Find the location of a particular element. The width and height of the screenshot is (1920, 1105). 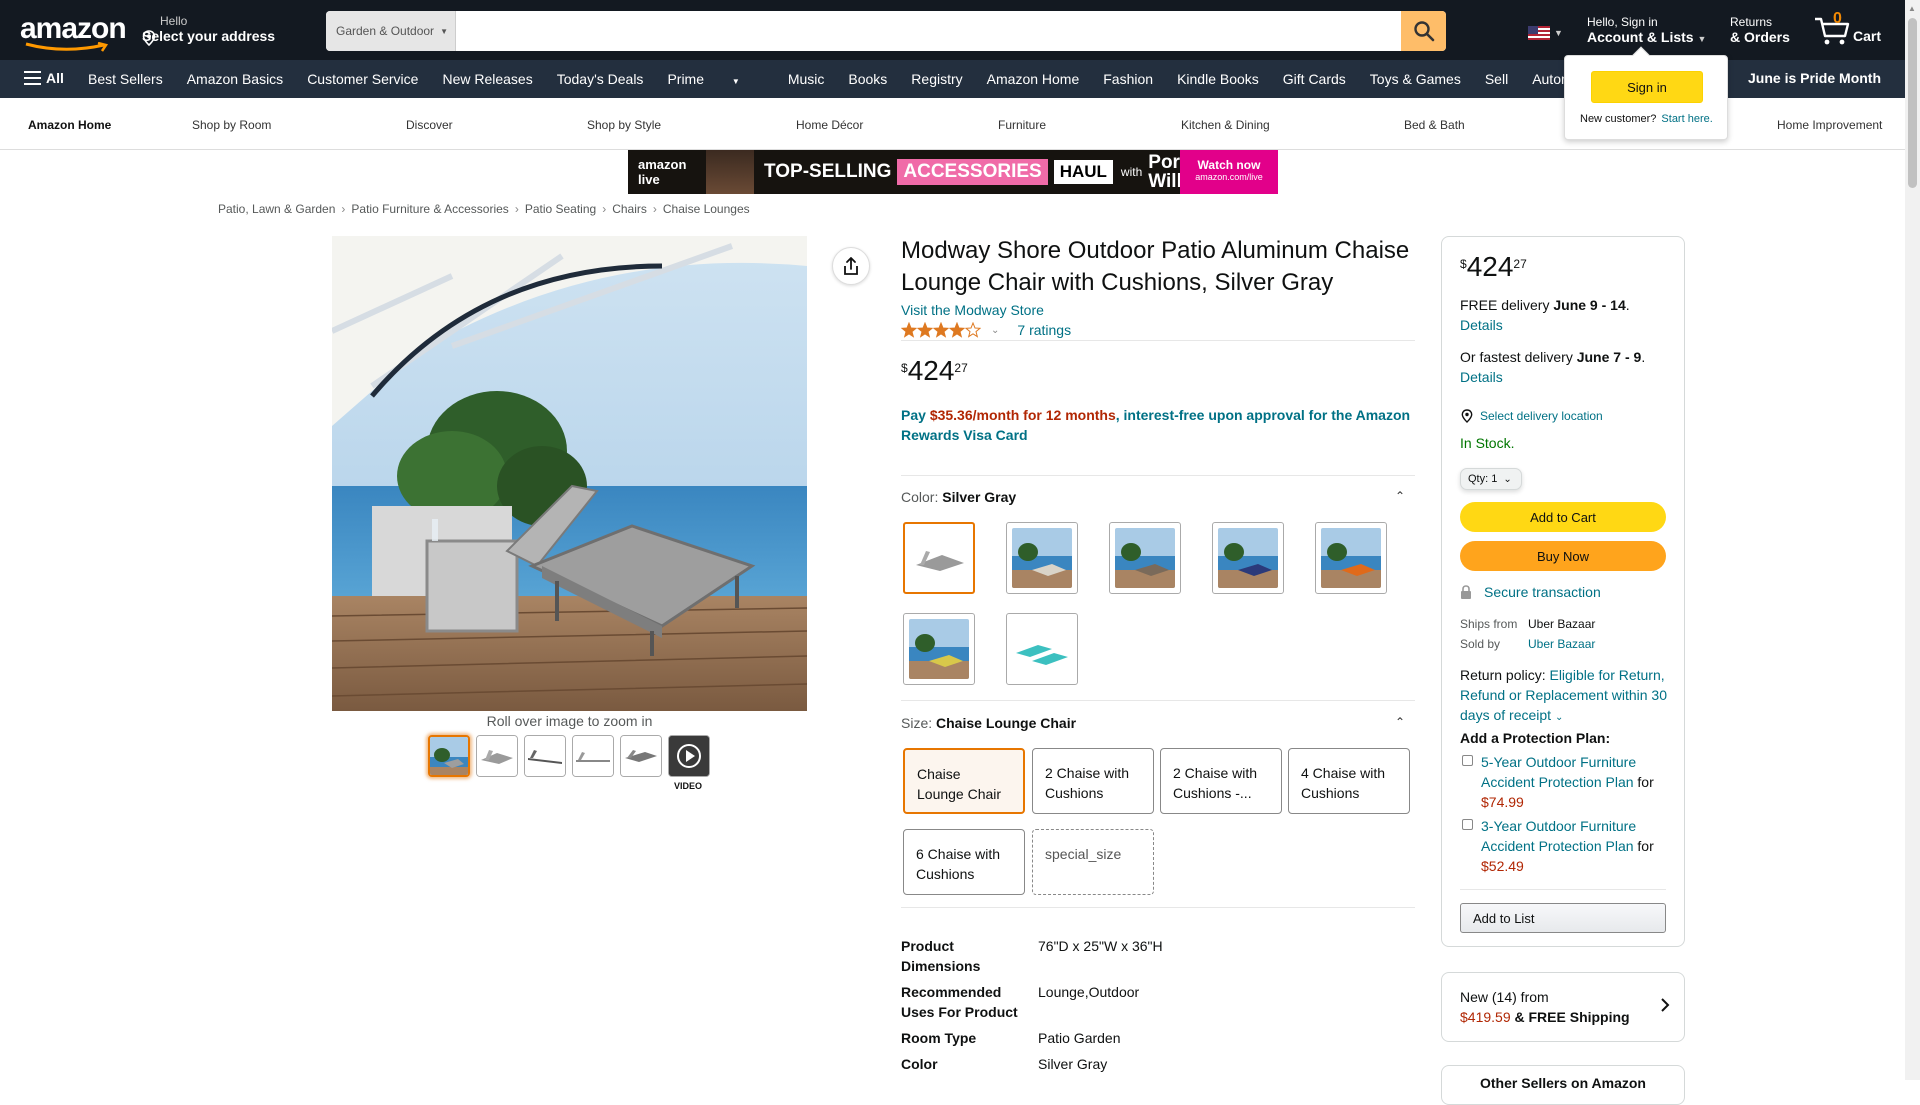

size-selector-header: Size: Chaise Lounge Chair ⌃ is located at coordinates (1158, 723).